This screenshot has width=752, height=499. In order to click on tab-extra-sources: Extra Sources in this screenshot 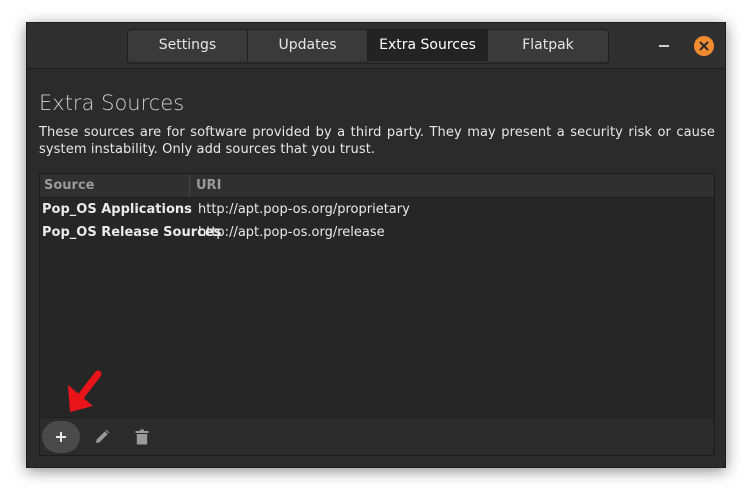, I will do `click(428, 45)`.